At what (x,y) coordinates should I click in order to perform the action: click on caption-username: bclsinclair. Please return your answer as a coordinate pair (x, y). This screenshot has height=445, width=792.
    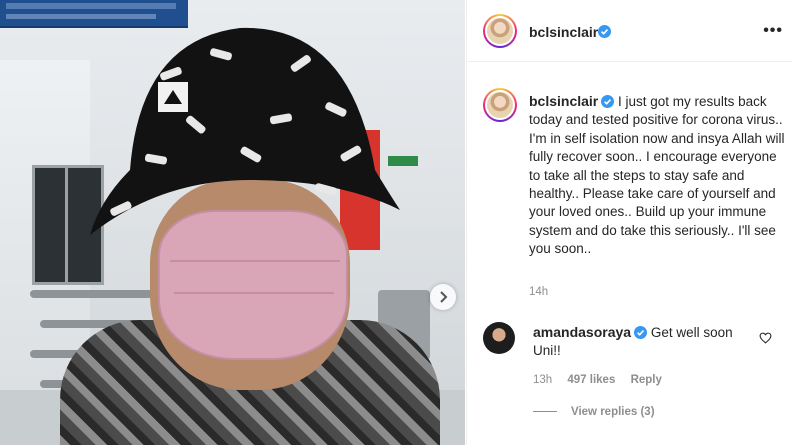
    Looking at the image, I should click on (563, 101).